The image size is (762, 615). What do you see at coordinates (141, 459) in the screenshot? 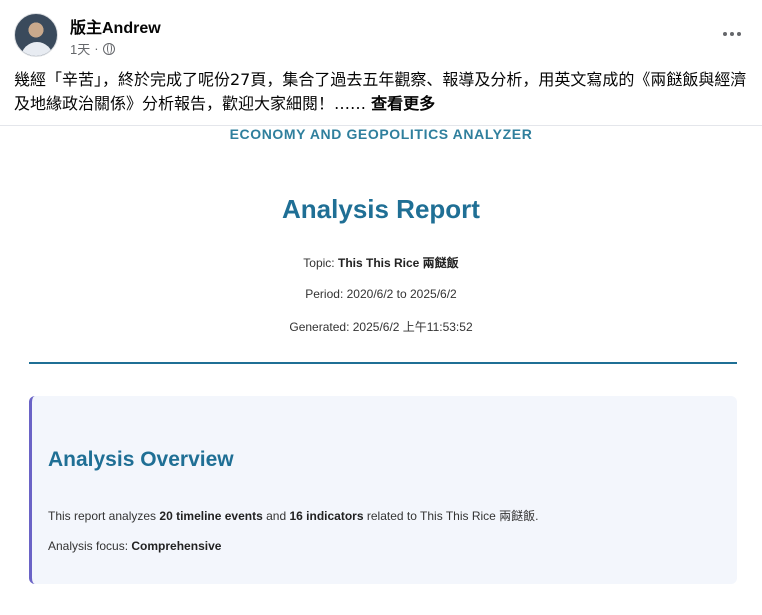
I see `overview-title: Analysis Overview` at bounding box center [141, 459].